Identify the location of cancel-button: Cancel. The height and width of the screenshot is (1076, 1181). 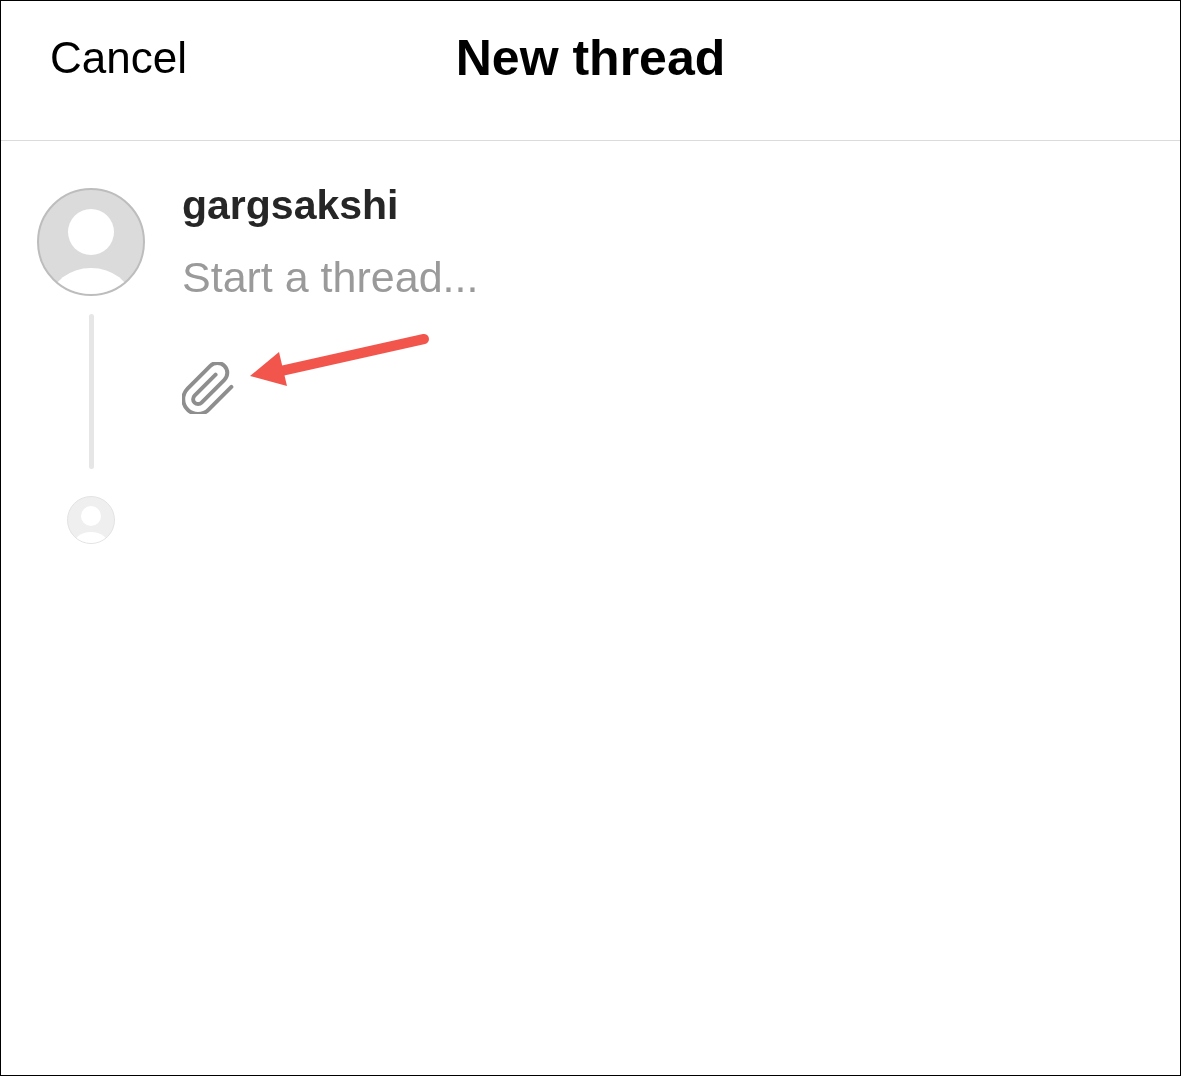
(118, 58).